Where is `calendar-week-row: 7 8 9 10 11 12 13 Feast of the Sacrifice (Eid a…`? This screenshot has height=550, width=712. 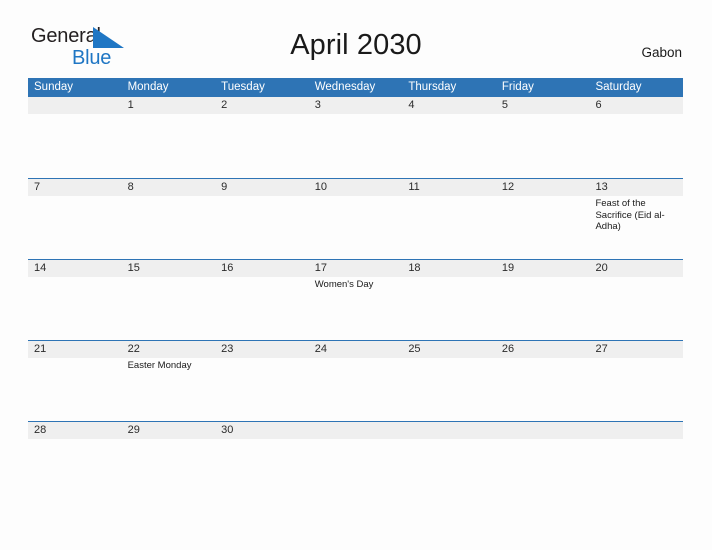
calendar-week-row: 7 8 9 10 11 12 13 Feast of the Sacrifice (Eid a… is located at coordinates (355, 218).